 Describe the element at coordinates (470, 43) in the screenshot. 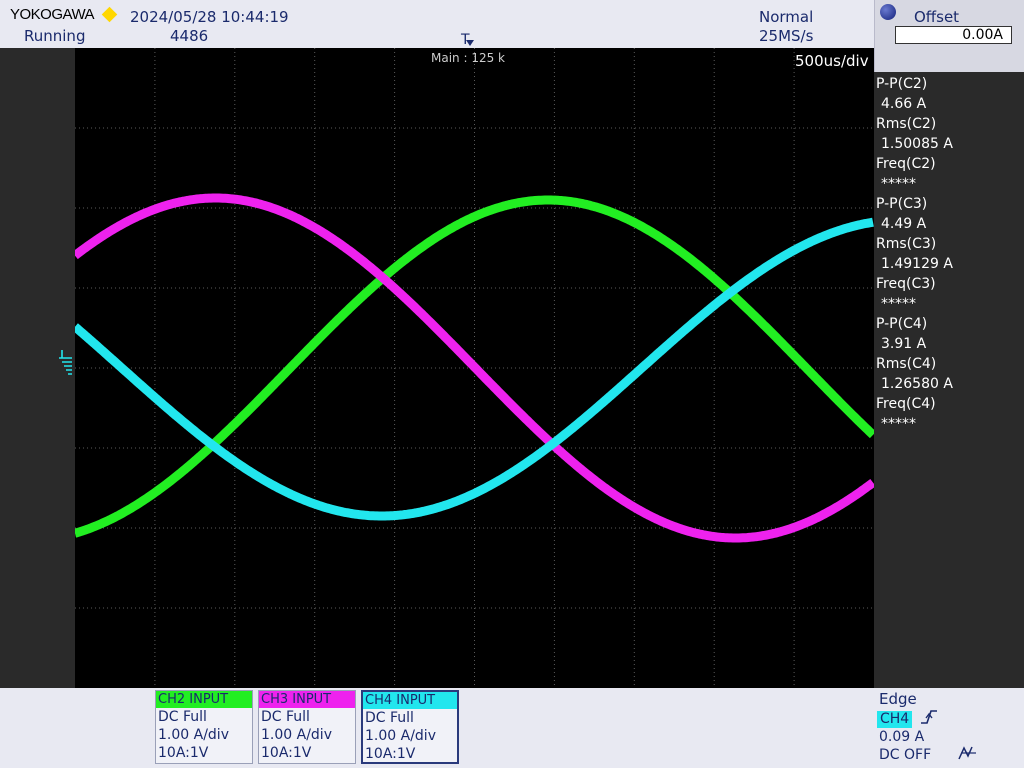

I see `trigger-position-marker-icon` at that location.